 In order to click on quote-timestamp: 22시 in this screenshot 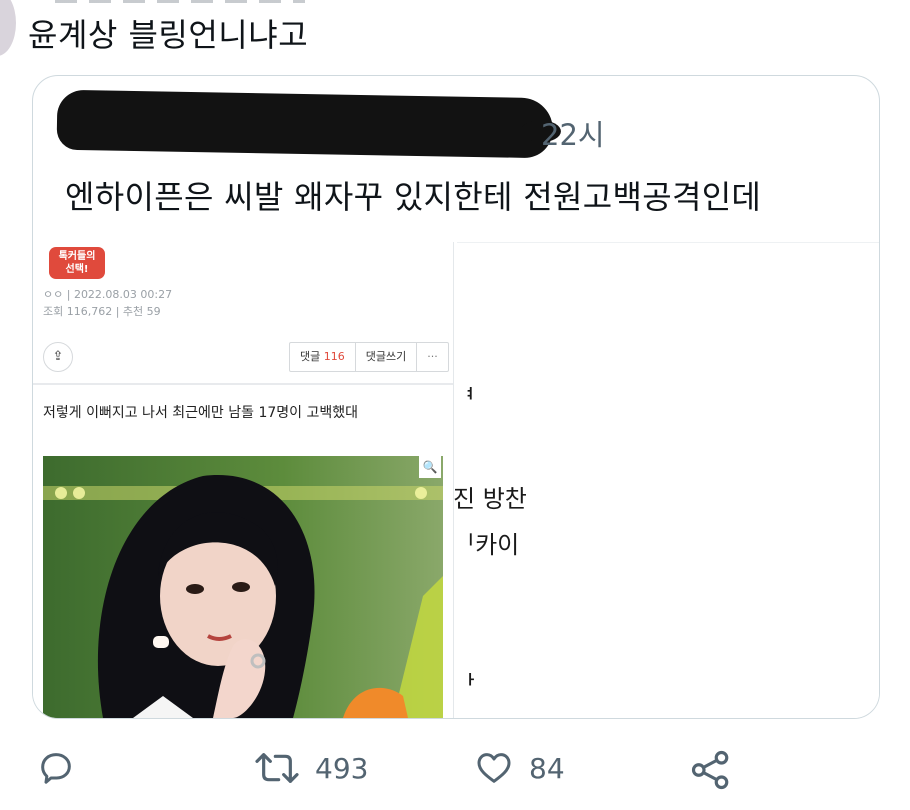, I will do `click(573, 133)`.